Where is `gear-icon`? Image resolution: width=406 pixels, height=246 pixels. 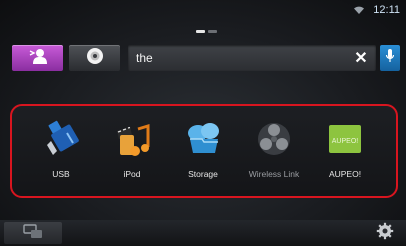
gear-icon is located at coordinates (385, 233).